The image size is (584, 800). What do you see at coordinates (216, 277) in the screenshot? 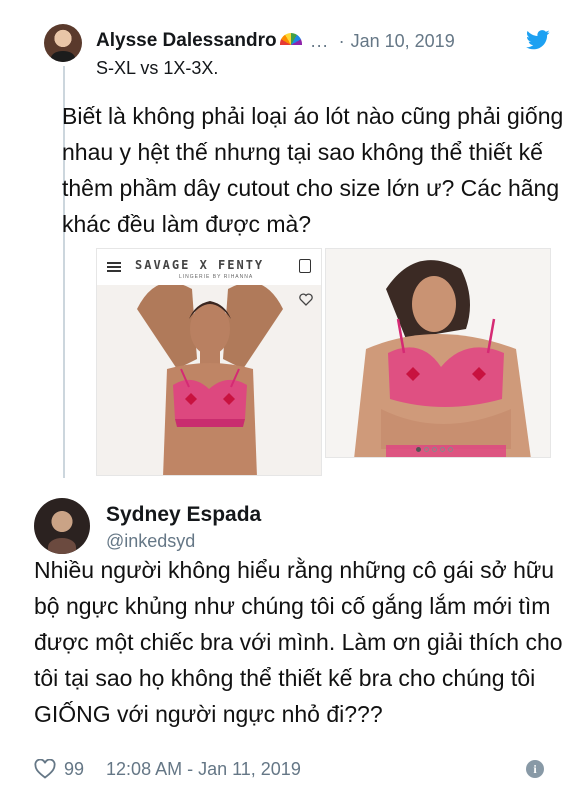
I see `brand-subtitle: LINGERIE BY RIHANNA` at bounding box center [216, 277].